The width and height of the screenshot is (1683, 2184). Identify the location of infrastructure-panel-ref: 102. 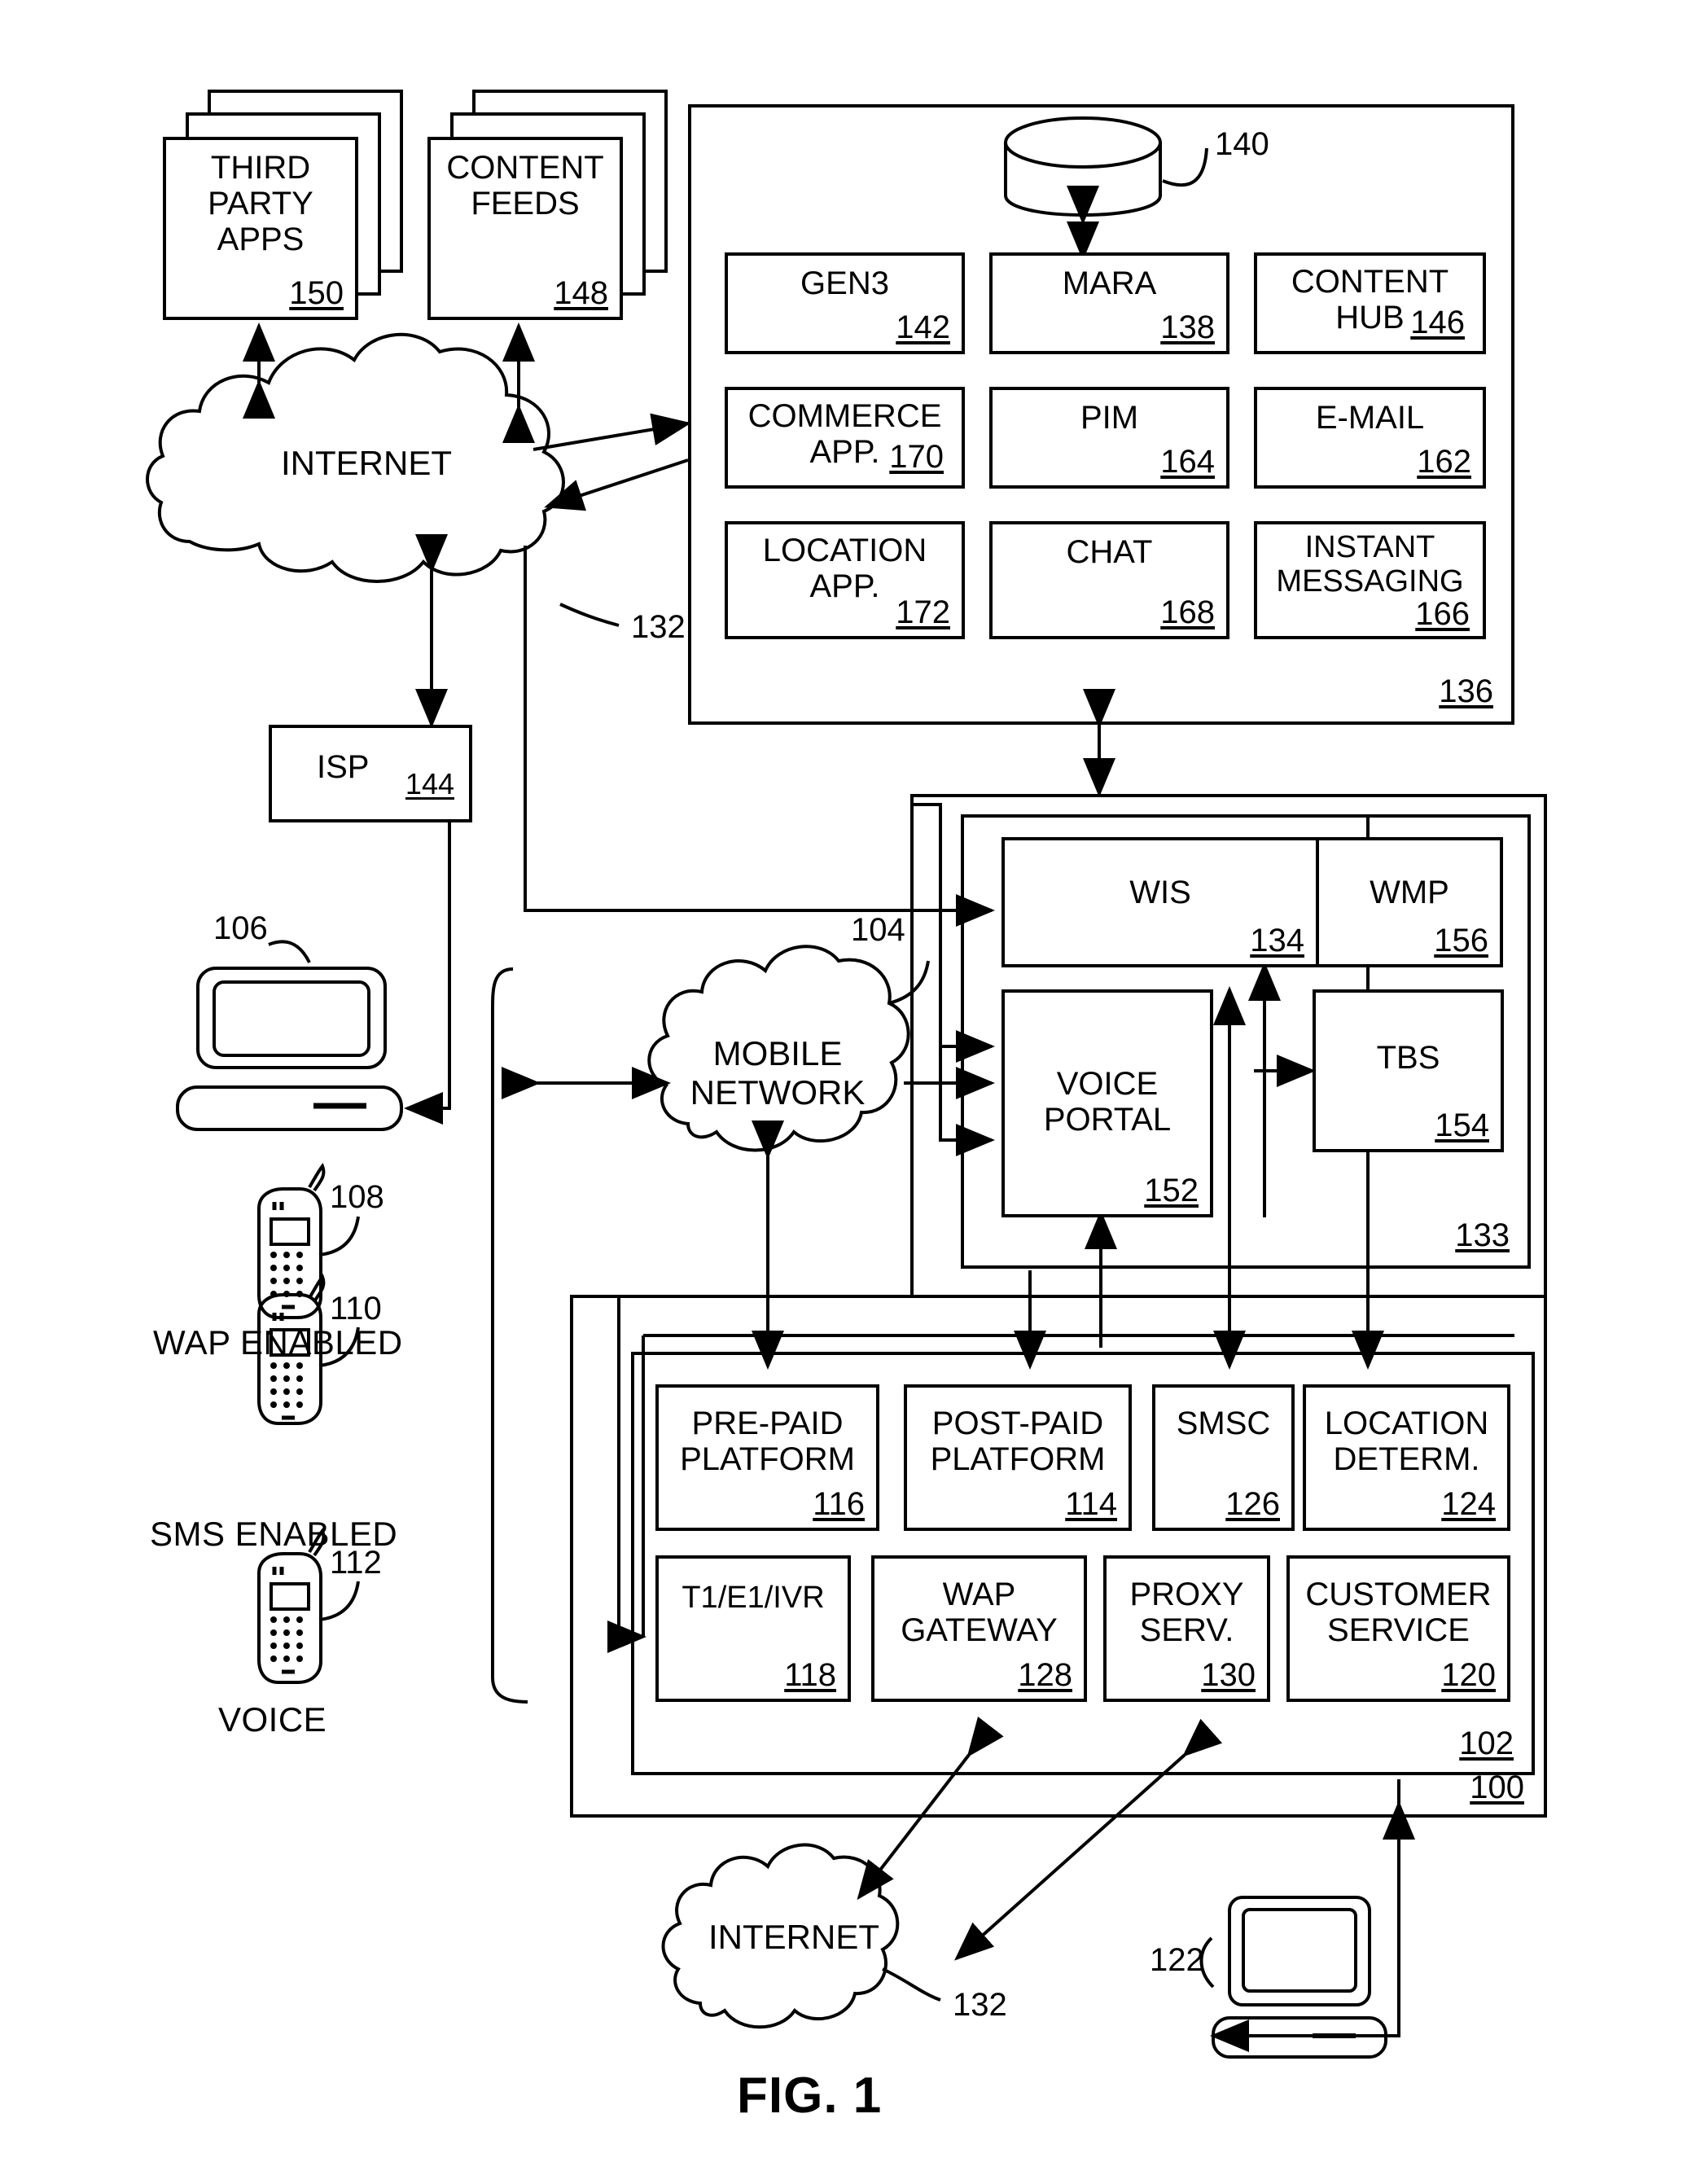
(1486, 1743).